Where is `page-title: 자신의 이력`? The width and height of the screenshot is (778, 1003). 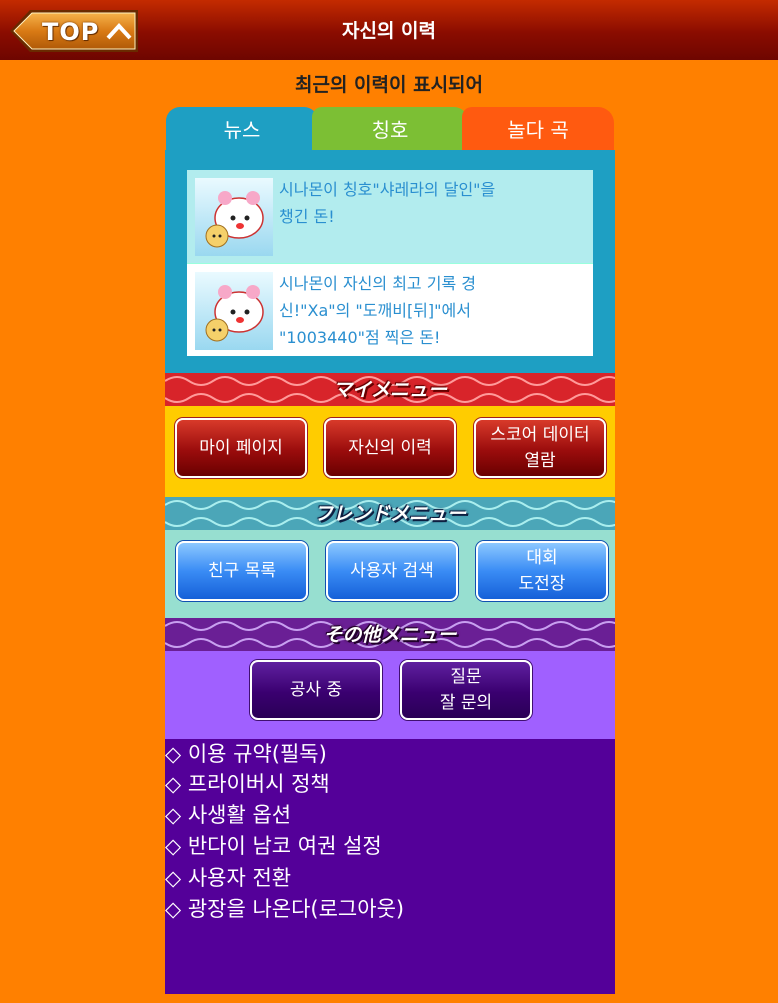
page-title: 자신의 이력 is located at coordinates (388, 31).